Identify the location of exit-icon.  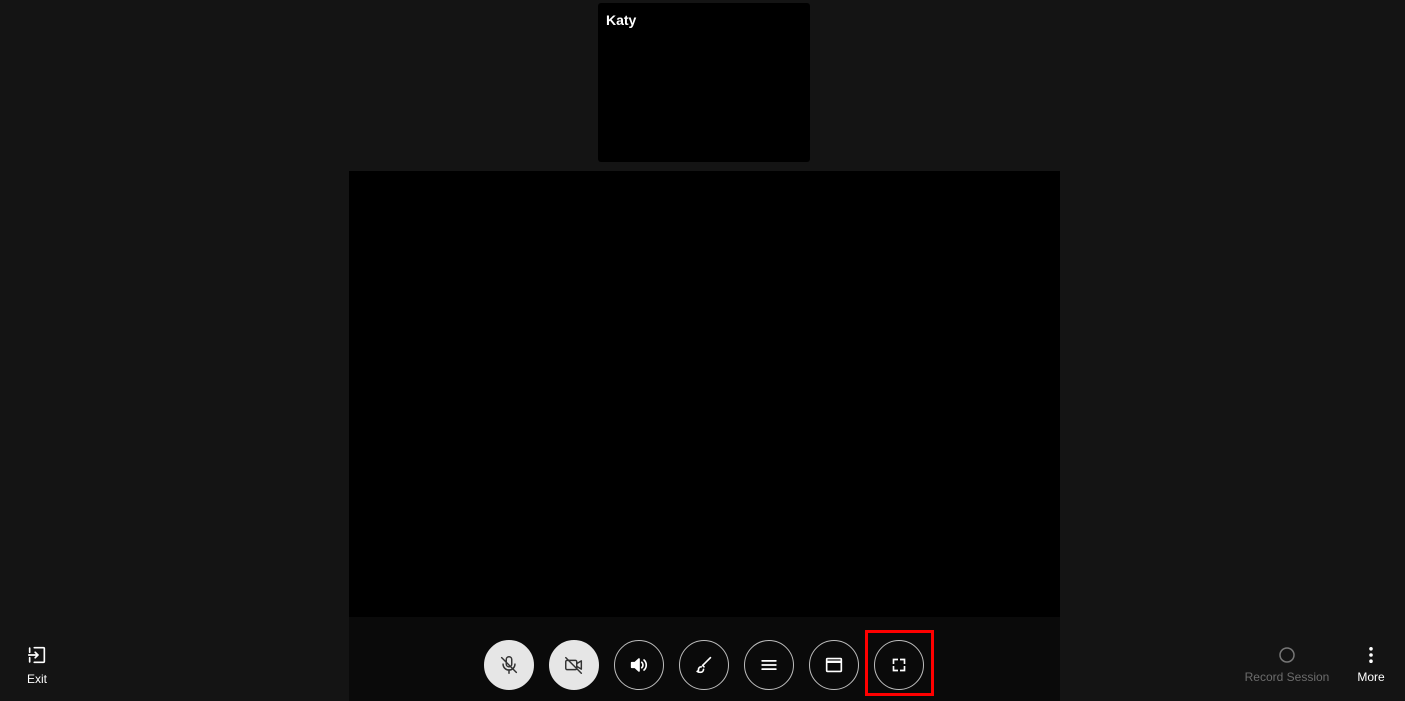
(37, 655).